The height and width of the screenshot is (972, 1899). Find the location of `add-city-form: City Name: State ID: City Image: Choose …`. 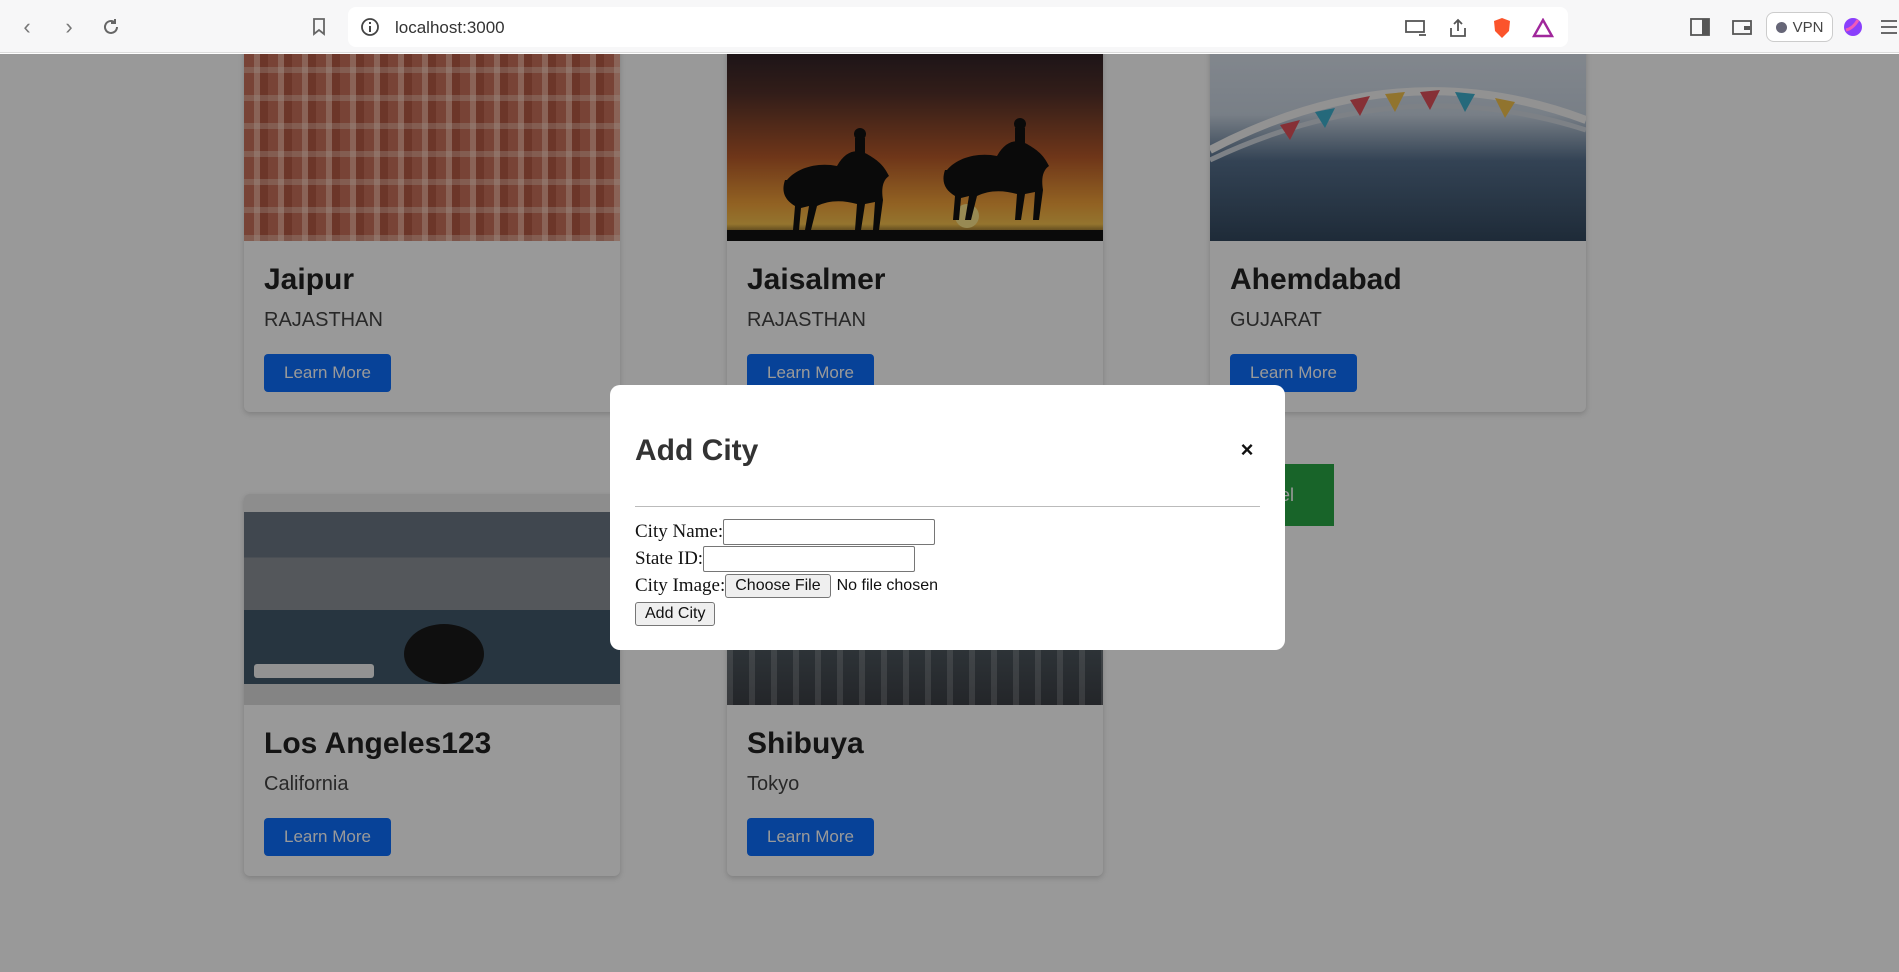

add-city-form: City Name: State ID: City Image: Choose … is located at coordinates (786, 572).